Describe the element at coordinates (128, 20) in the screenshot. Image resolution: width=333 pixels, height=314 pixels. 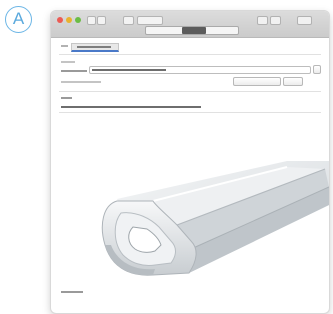
I see `share-icon` at that location.